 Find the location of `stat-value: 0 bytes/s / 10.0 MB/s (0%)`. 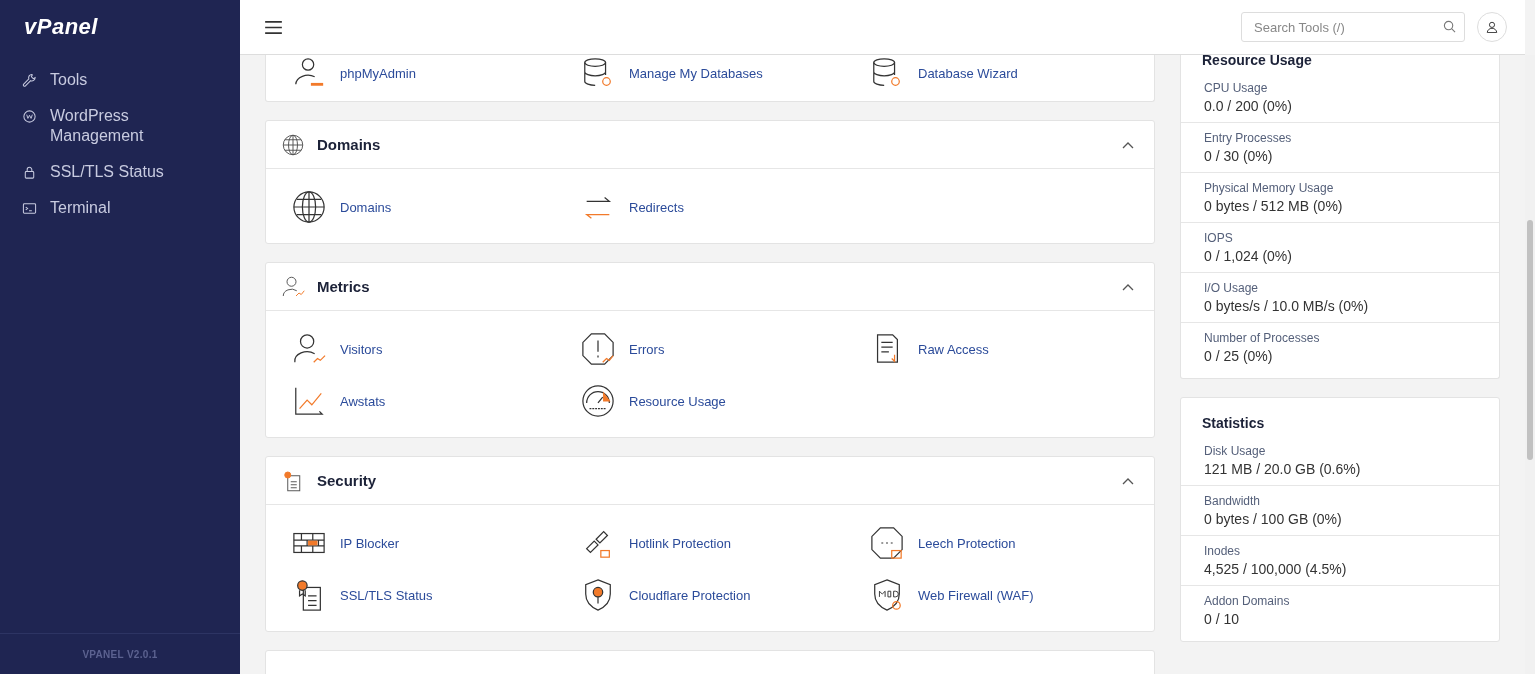

stat-value: 0 bytes/s / 10.0 MB/s (0%) is located at coordinates (1287, 306).